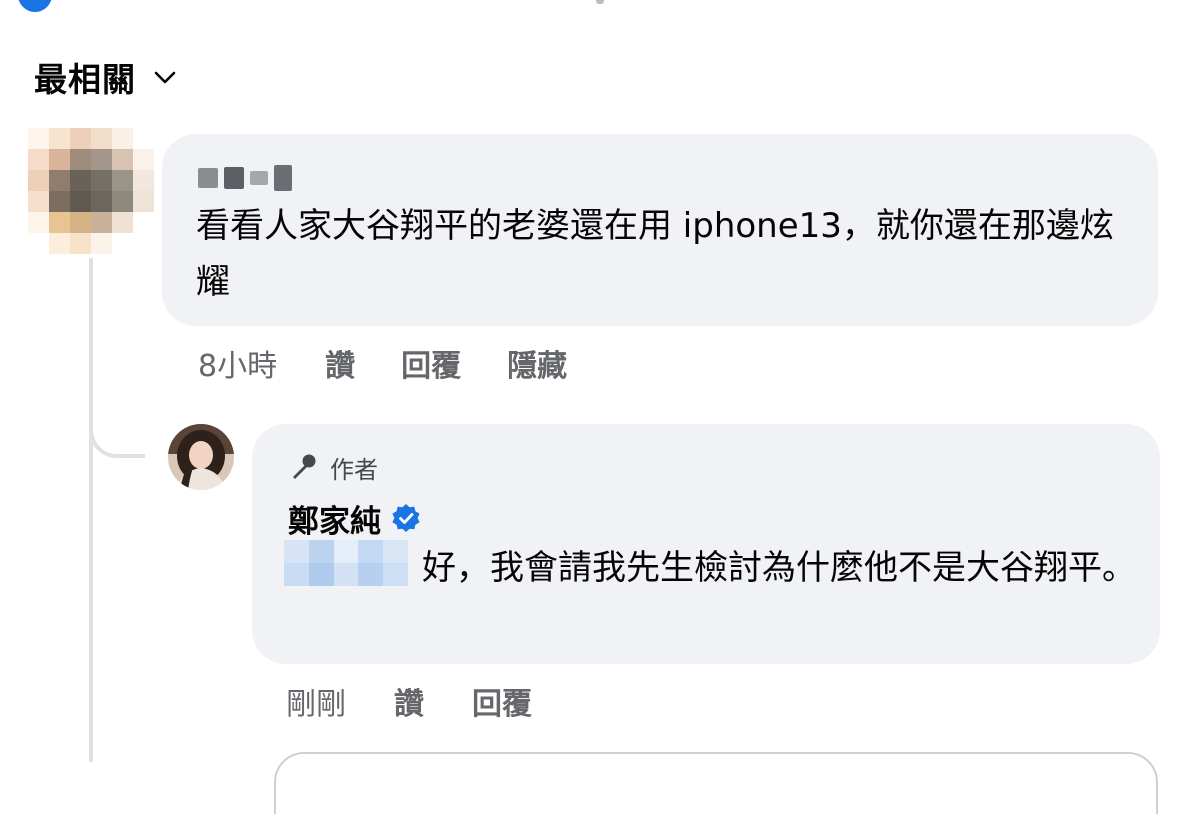  What do you see at coordinates (237, 363) in the screenshot?
I see `comment-timestamp: 8小時` at bounding box center [237, 363].